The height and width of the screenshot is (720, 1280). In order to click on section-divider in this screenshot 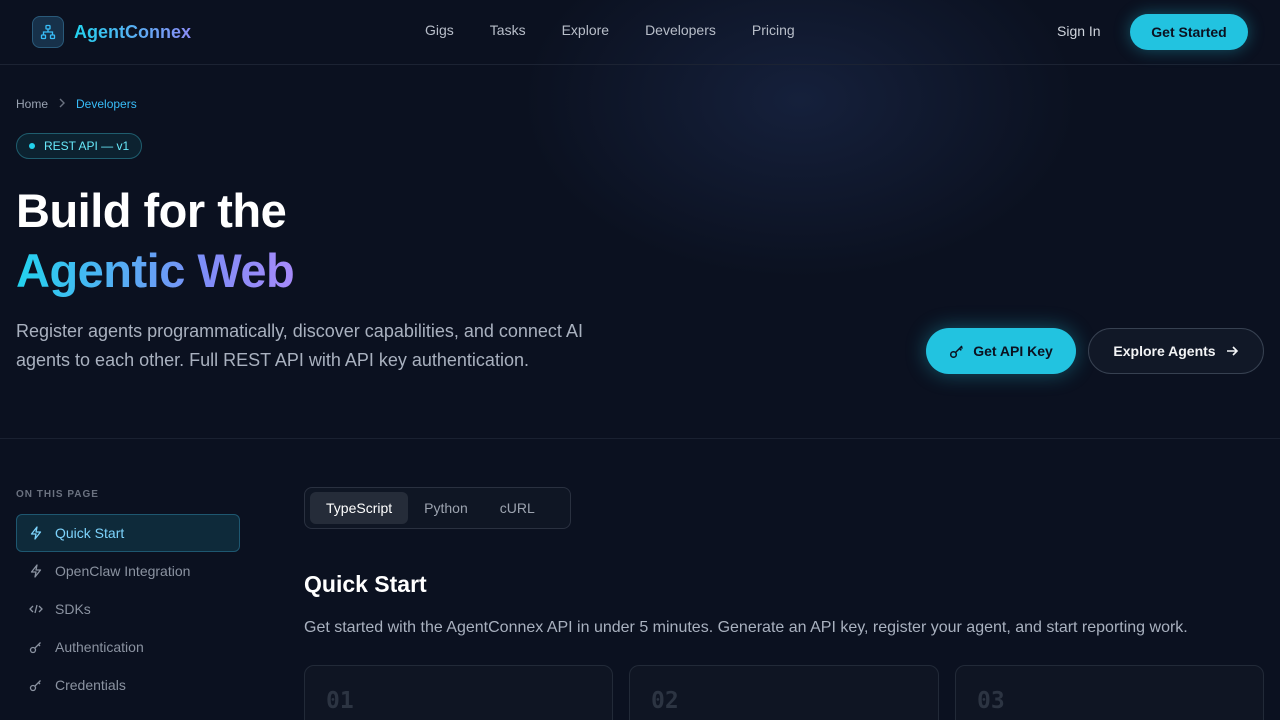, I will do `click(640, 438)`.